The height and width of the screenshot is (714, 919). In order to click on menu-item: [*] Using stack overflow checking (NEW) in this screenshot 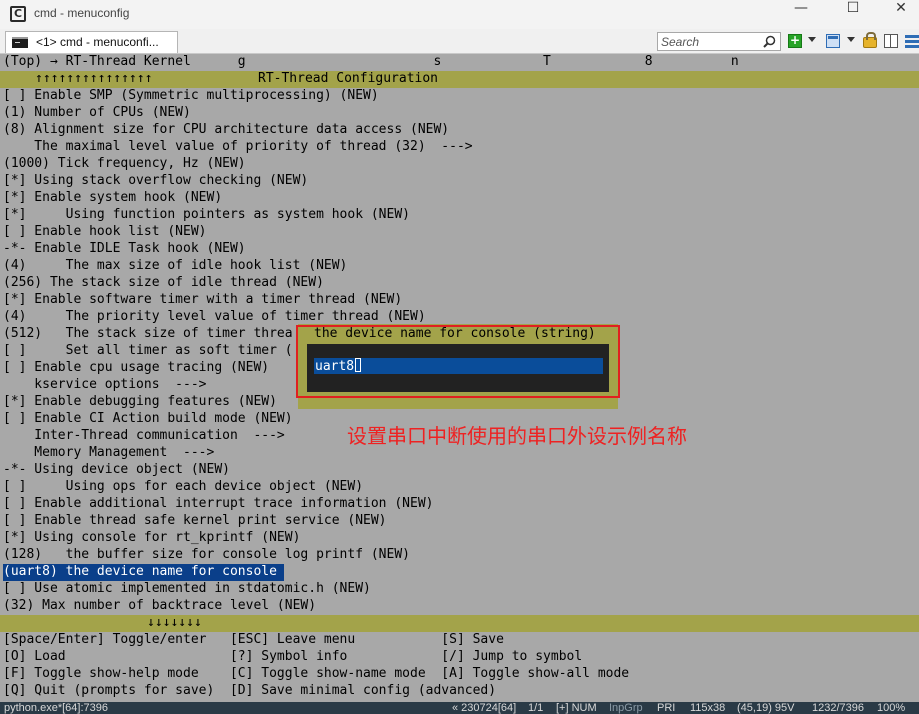, I will do `click(155, 181)`.